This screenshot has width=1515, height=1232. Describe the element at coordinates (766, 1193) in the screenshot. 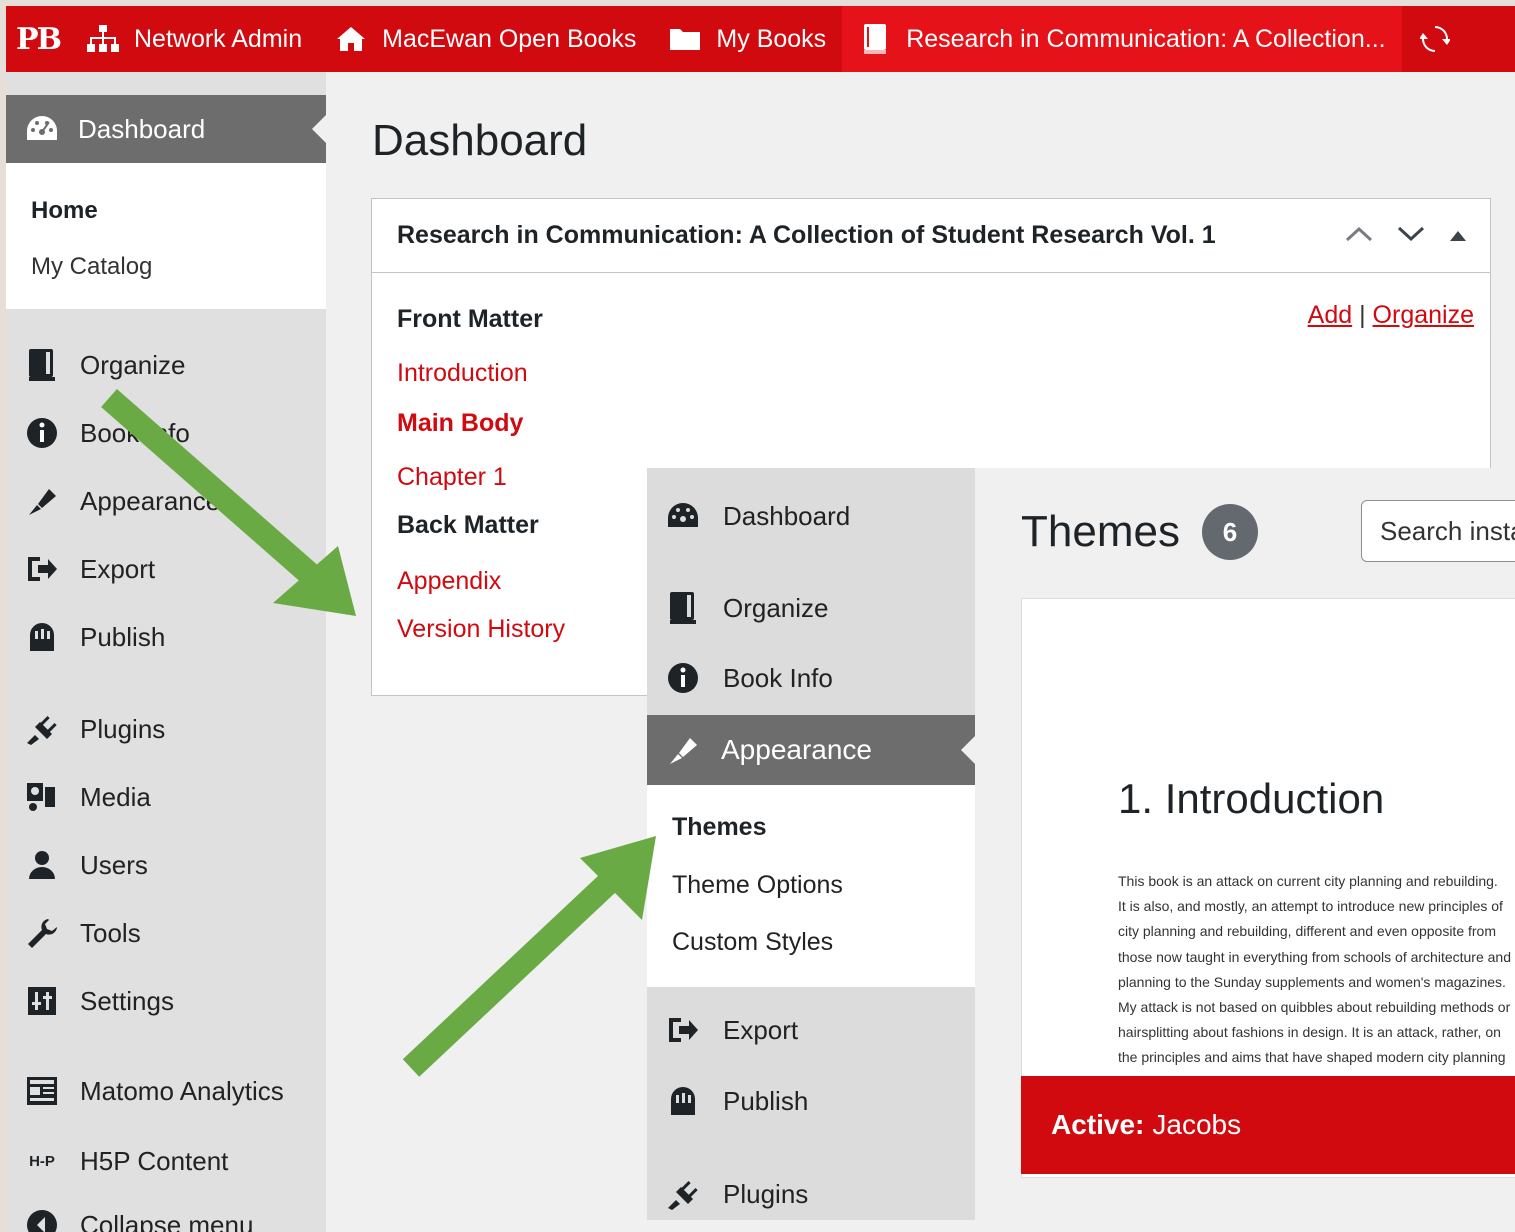

I see `overlay-item-plugins-label: Plugins` at that location.